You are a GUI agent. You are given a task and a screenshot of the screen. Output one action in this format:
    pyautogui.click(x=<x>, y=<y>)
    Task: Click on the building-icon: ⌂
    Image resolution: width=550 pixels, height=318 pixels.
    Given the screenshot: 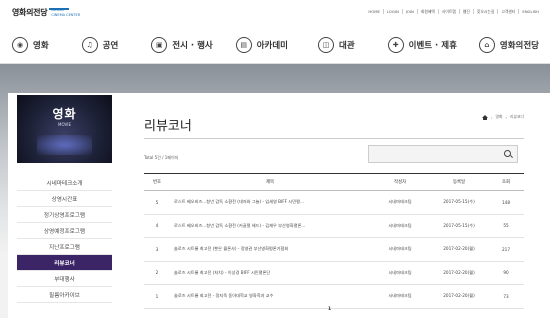 What is the action you would take?
    pyautogui.click(x=486, y=44)
    